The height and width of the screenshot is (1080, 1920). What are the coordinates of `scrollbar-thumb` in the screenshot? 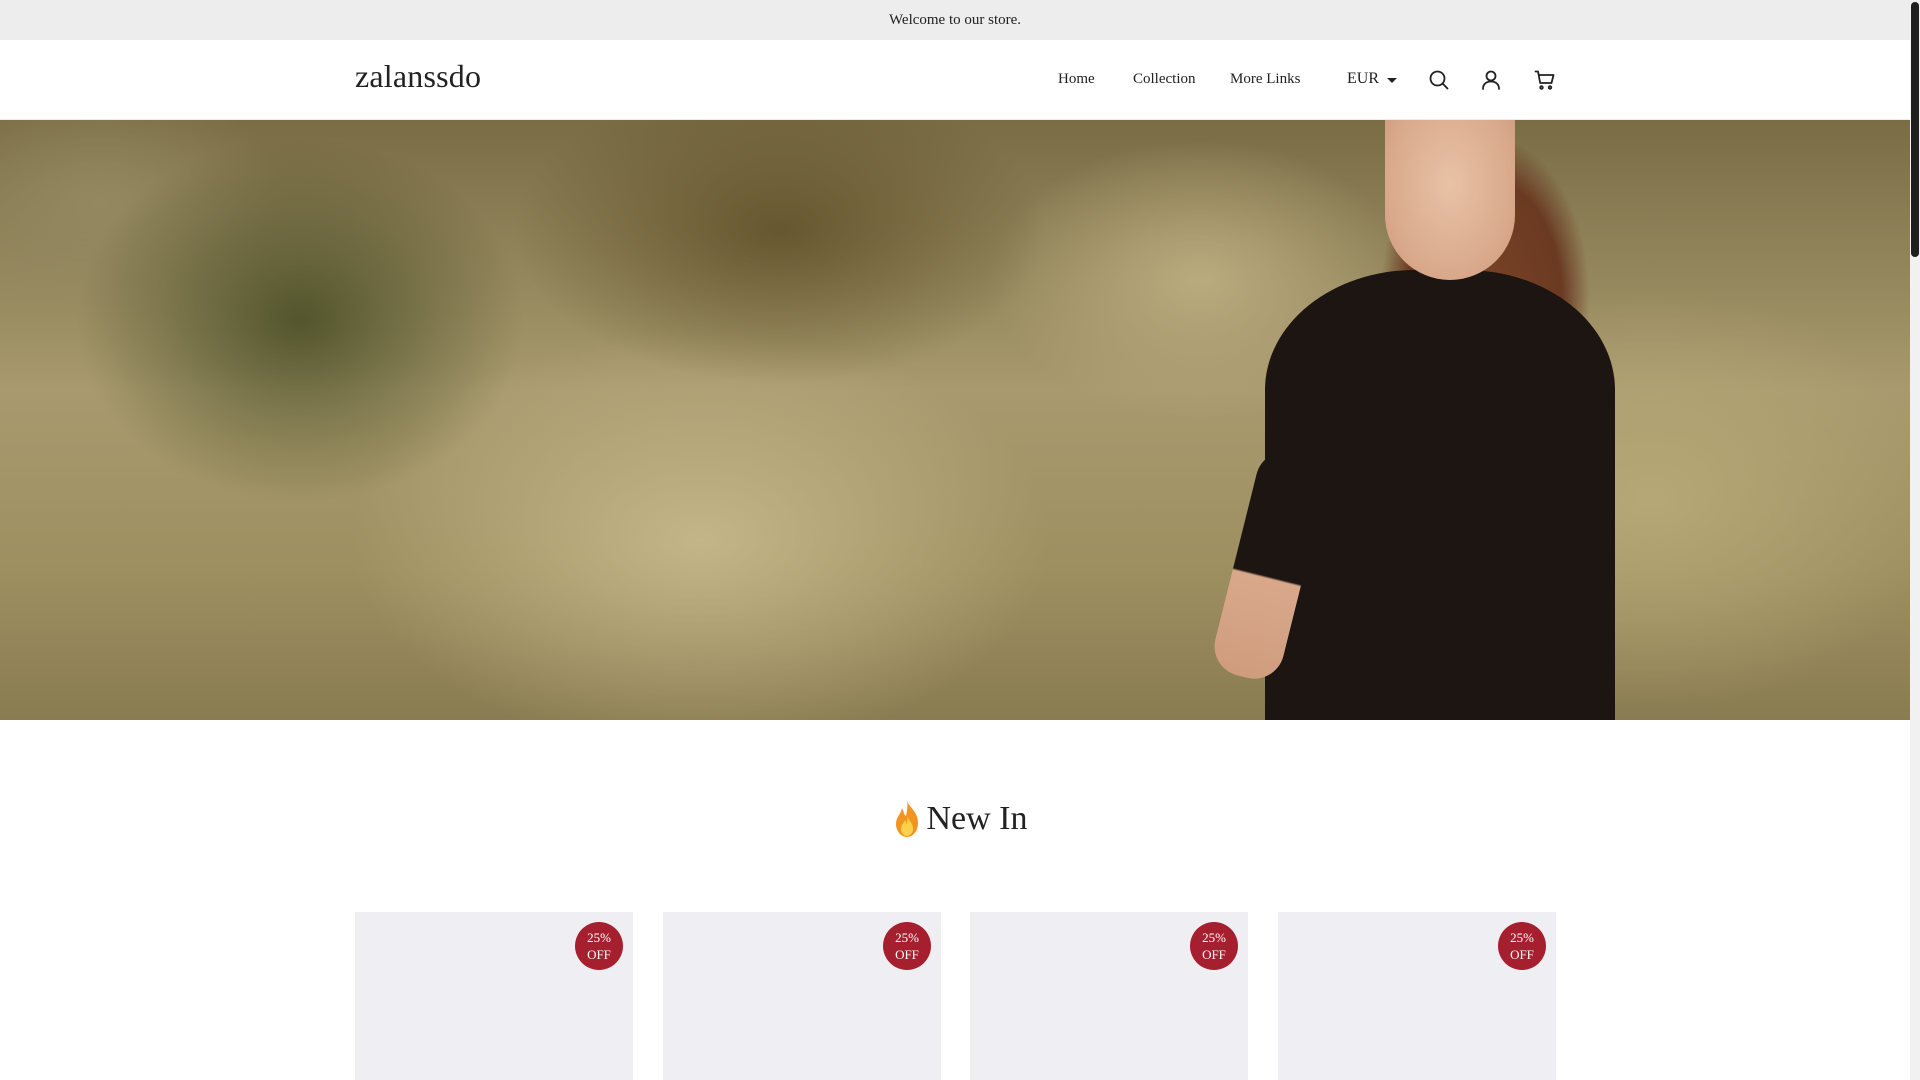 It's located at (1915, 129).